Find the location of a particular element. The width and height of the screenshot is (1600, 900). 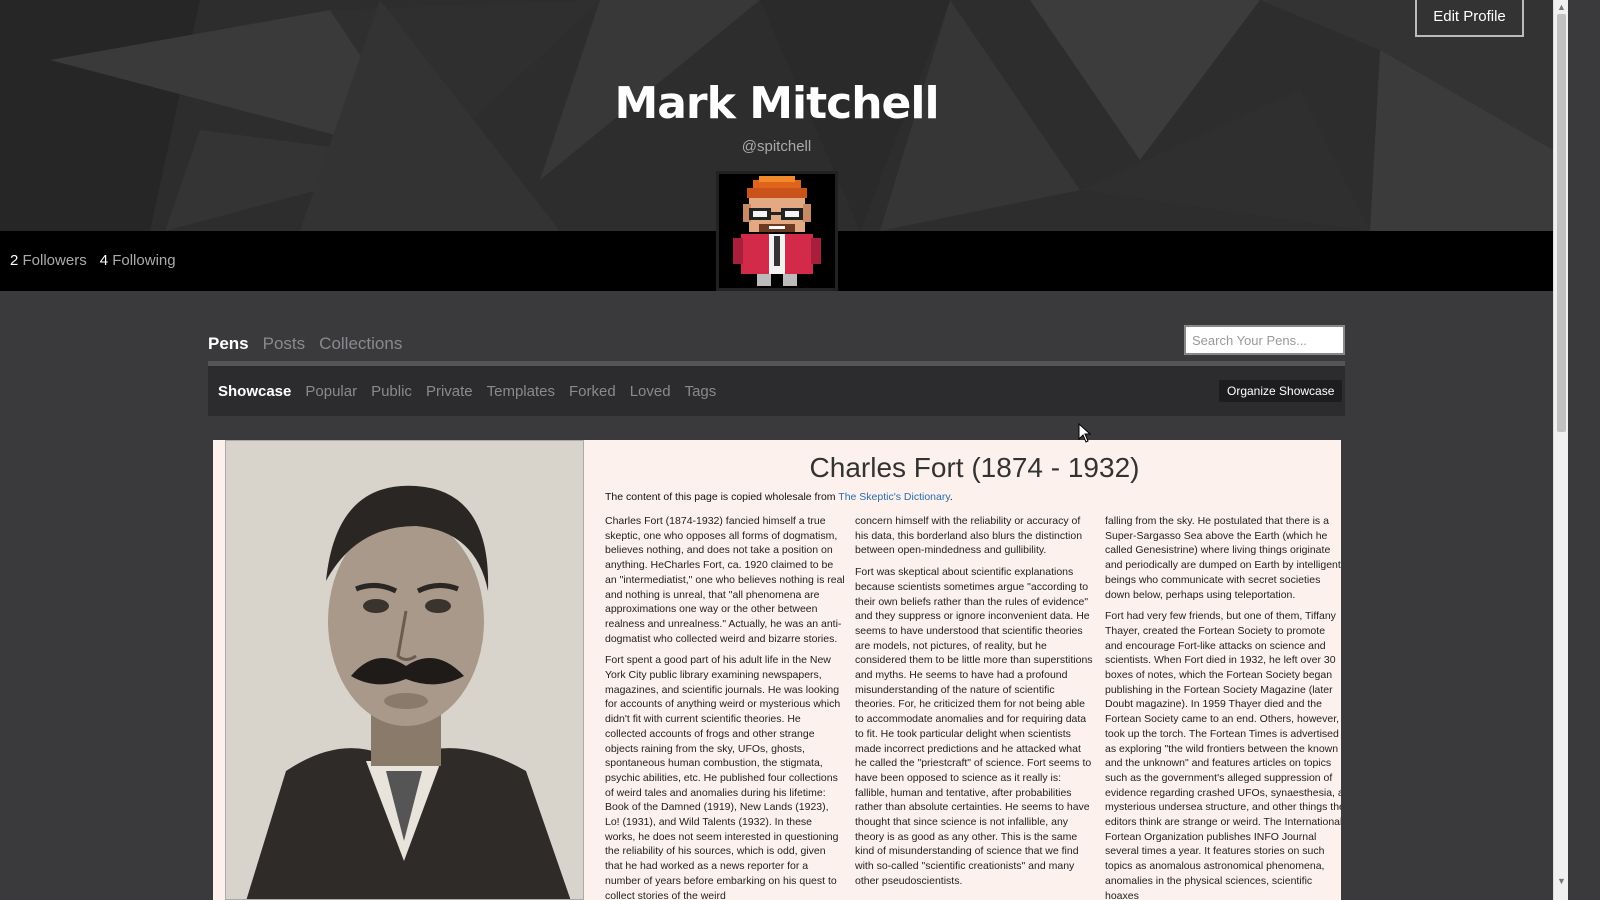

followers-link: 2 Followers is located at coordinates (48, 260).